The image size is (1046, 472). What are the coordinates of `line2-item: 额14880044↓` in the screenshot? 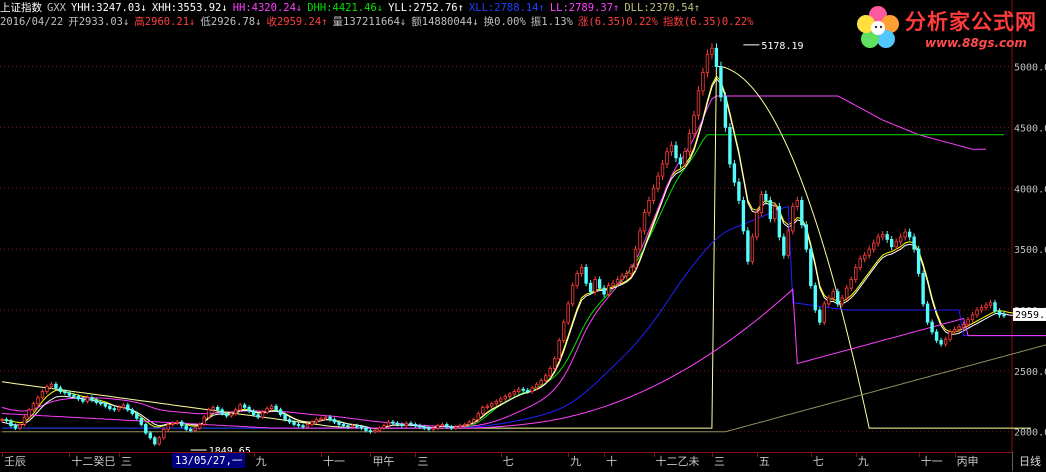 It's located at (445, 22).